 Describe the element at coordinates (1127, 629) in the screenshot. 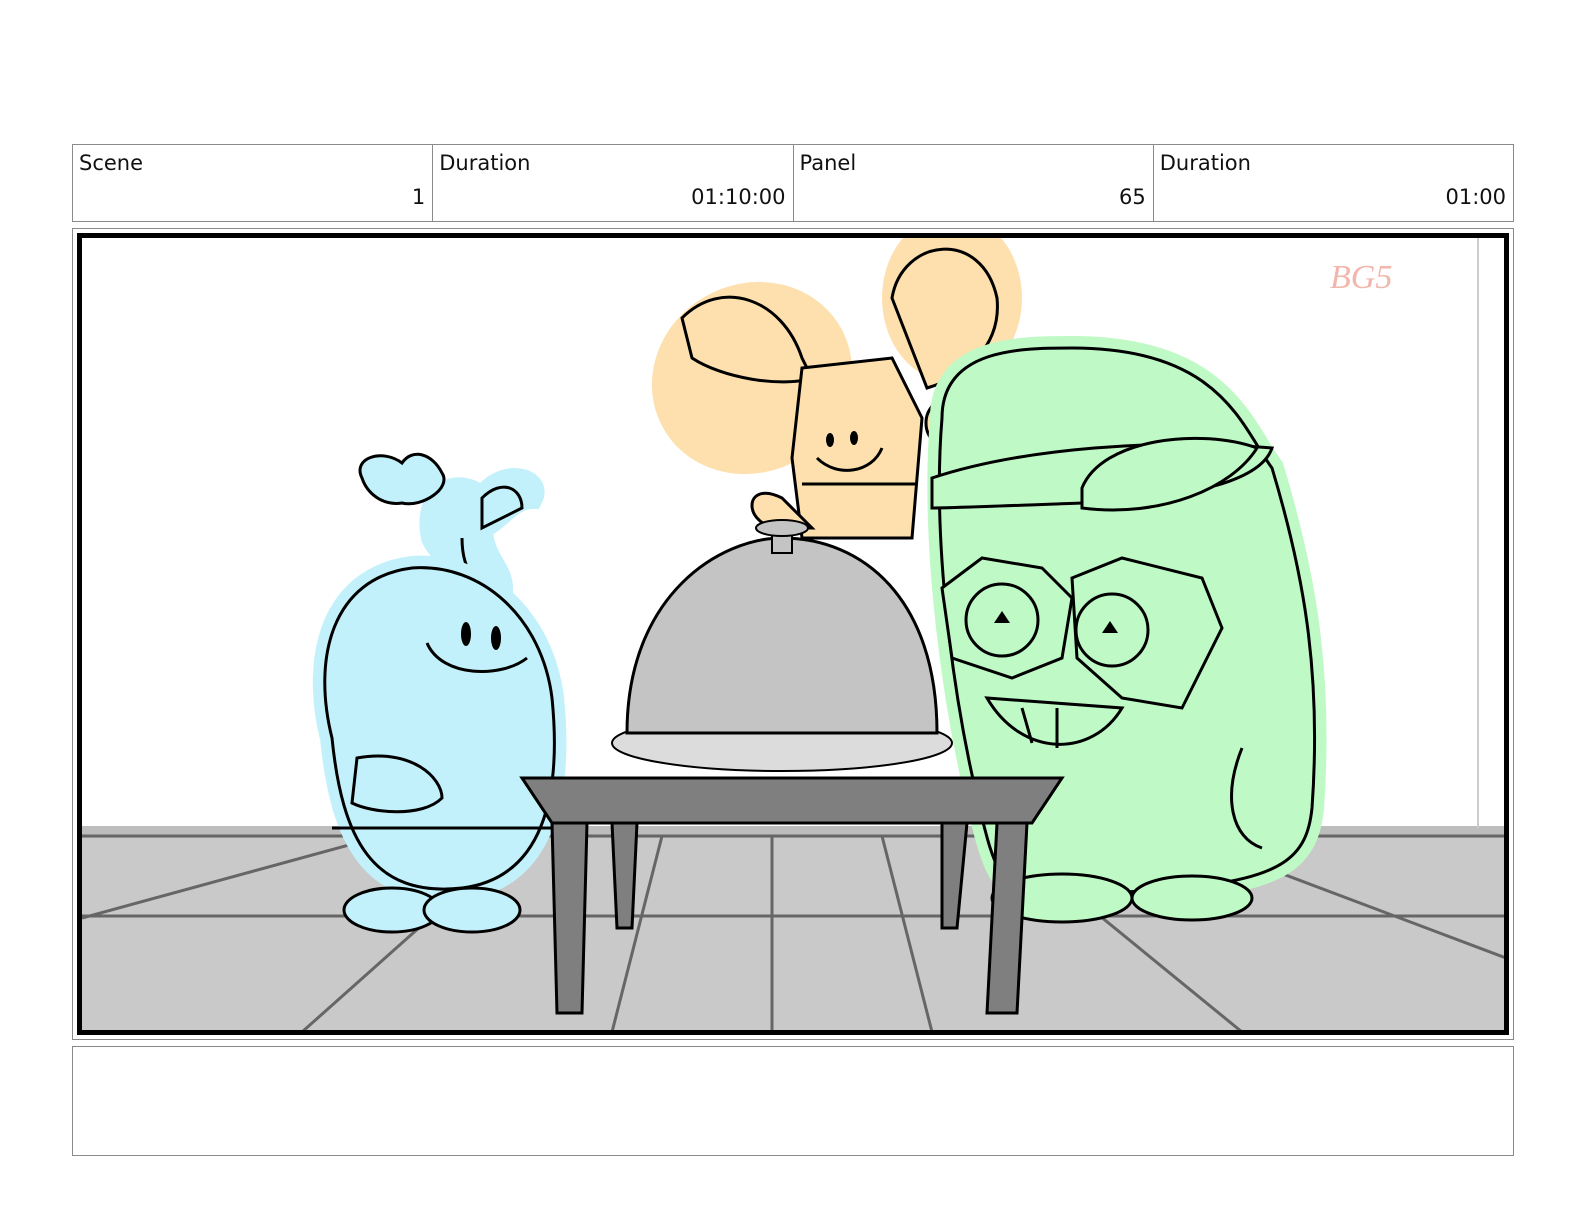

I see `green-character` at that location.